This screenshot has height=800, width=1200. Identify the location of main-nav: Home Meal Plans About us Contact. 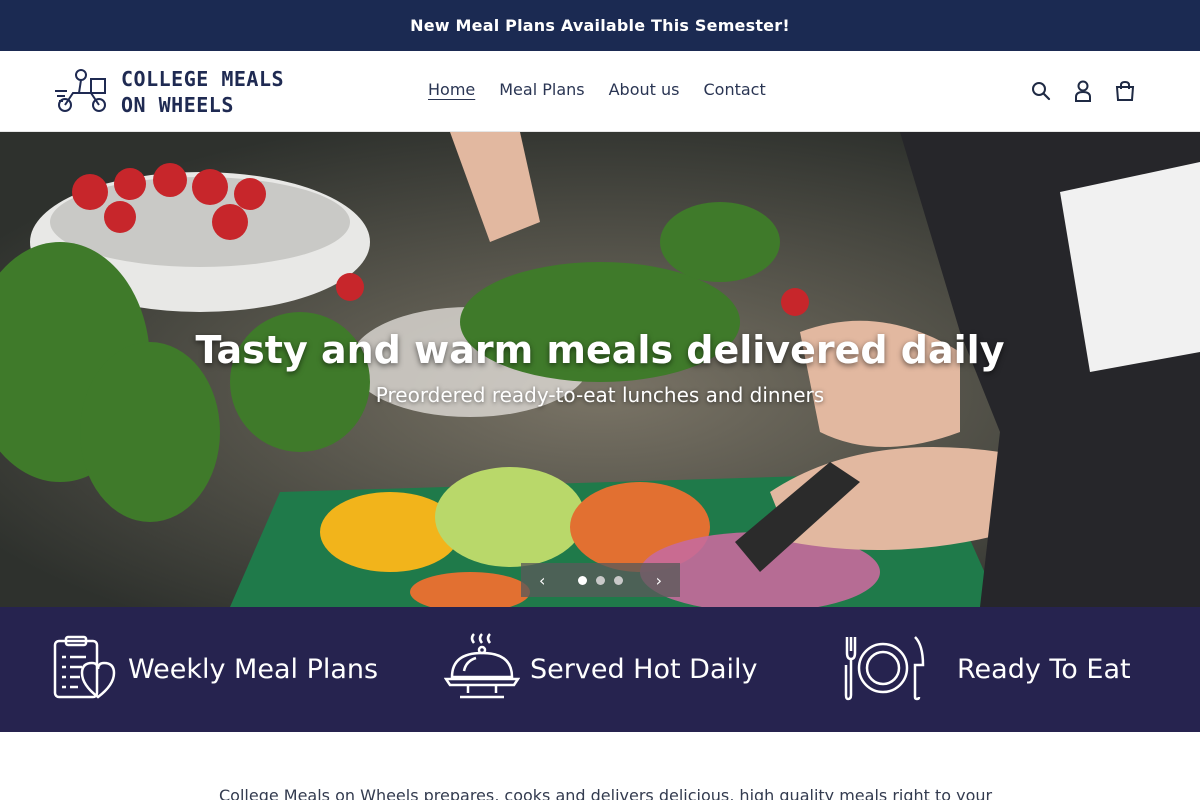
(597, 90).